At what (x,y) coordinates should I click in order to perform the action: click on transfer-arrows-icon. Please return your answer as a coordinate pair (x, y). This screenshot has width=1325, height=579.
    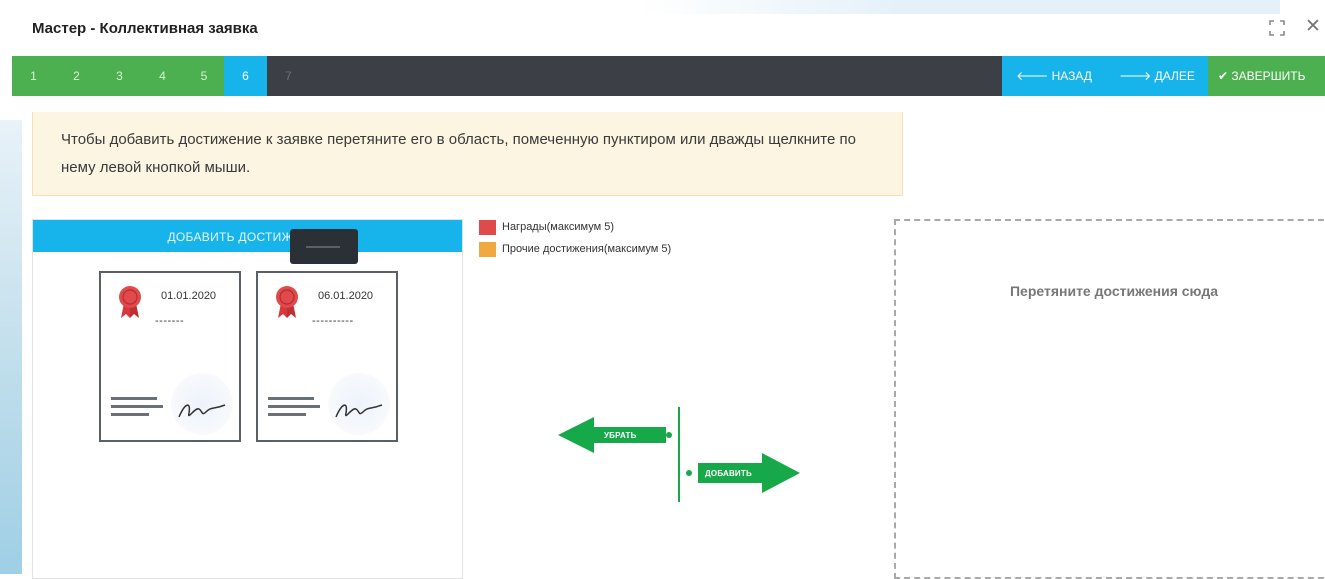
    Looking at the image, I should click on (679, 454).